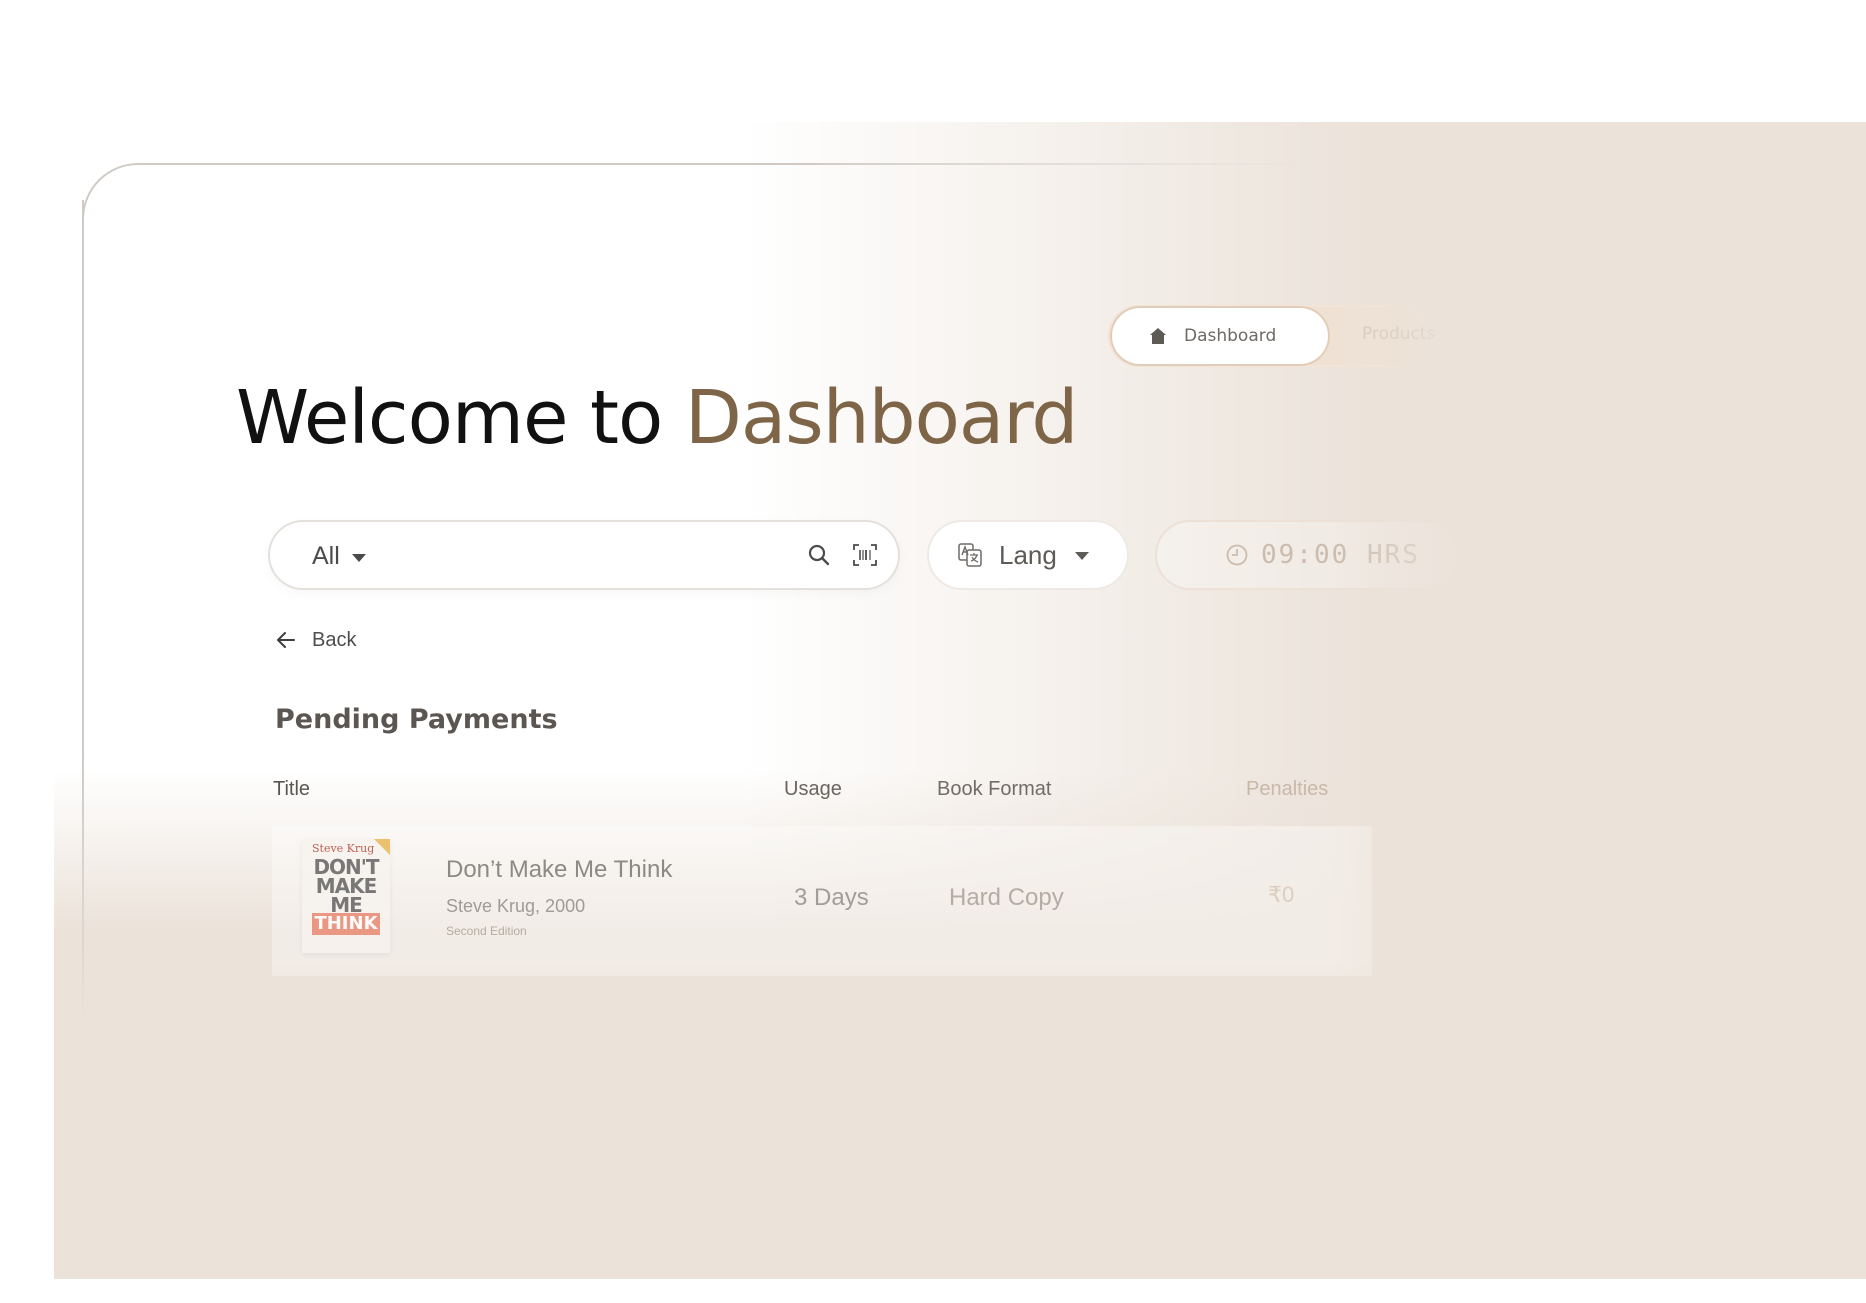 The width and height of the screenshot is (1866, 1303). I want to click on clock-display: 09:00 HRS, so click(1307, 555).